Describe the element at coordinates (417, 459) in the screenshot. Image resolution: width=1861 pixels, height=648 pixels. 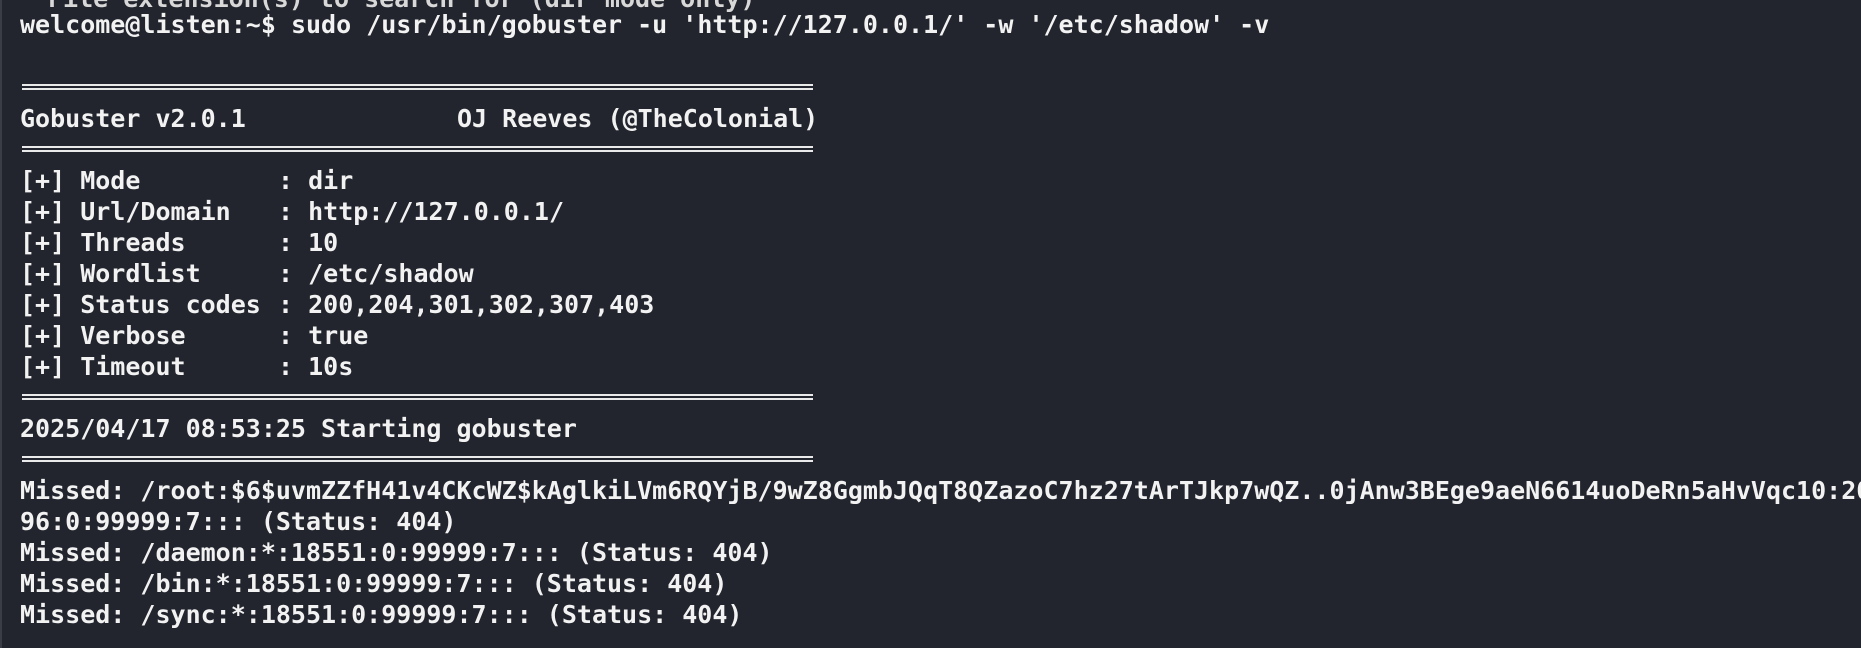
I see `start-rule-bottom` at that location.